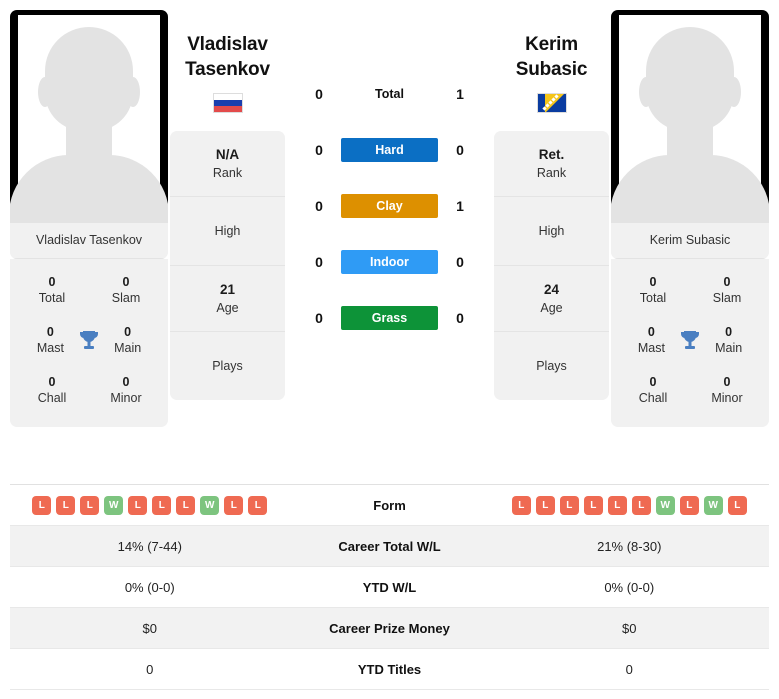 This screenshot has height=699, width=779. What do you see at coordinates (52, 398) in the screenshot?
I see `left-titles-chall-label: Chall` at bounding box center [52, 398].